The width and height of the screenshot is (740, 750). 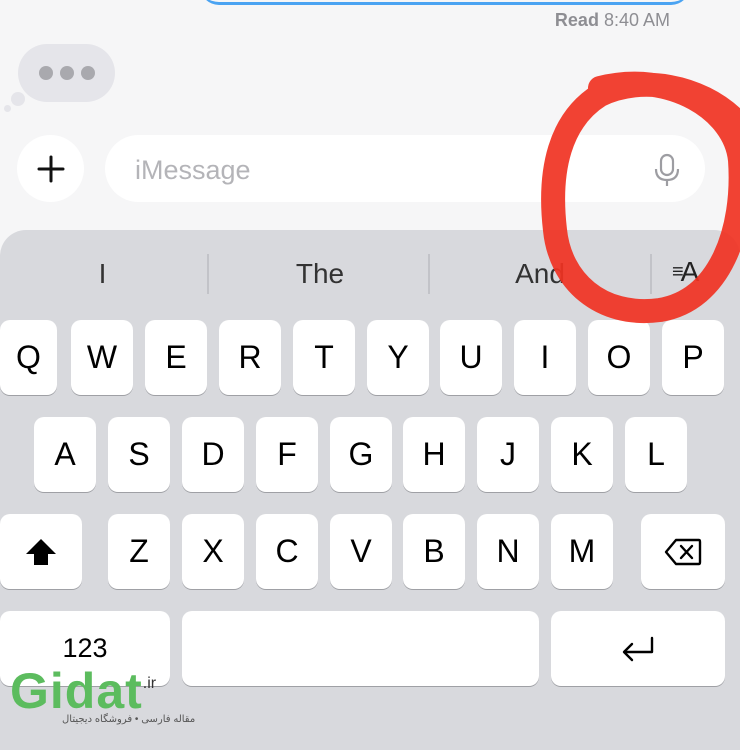 I want to click on key-q: Q, so click(x=28, y=357).